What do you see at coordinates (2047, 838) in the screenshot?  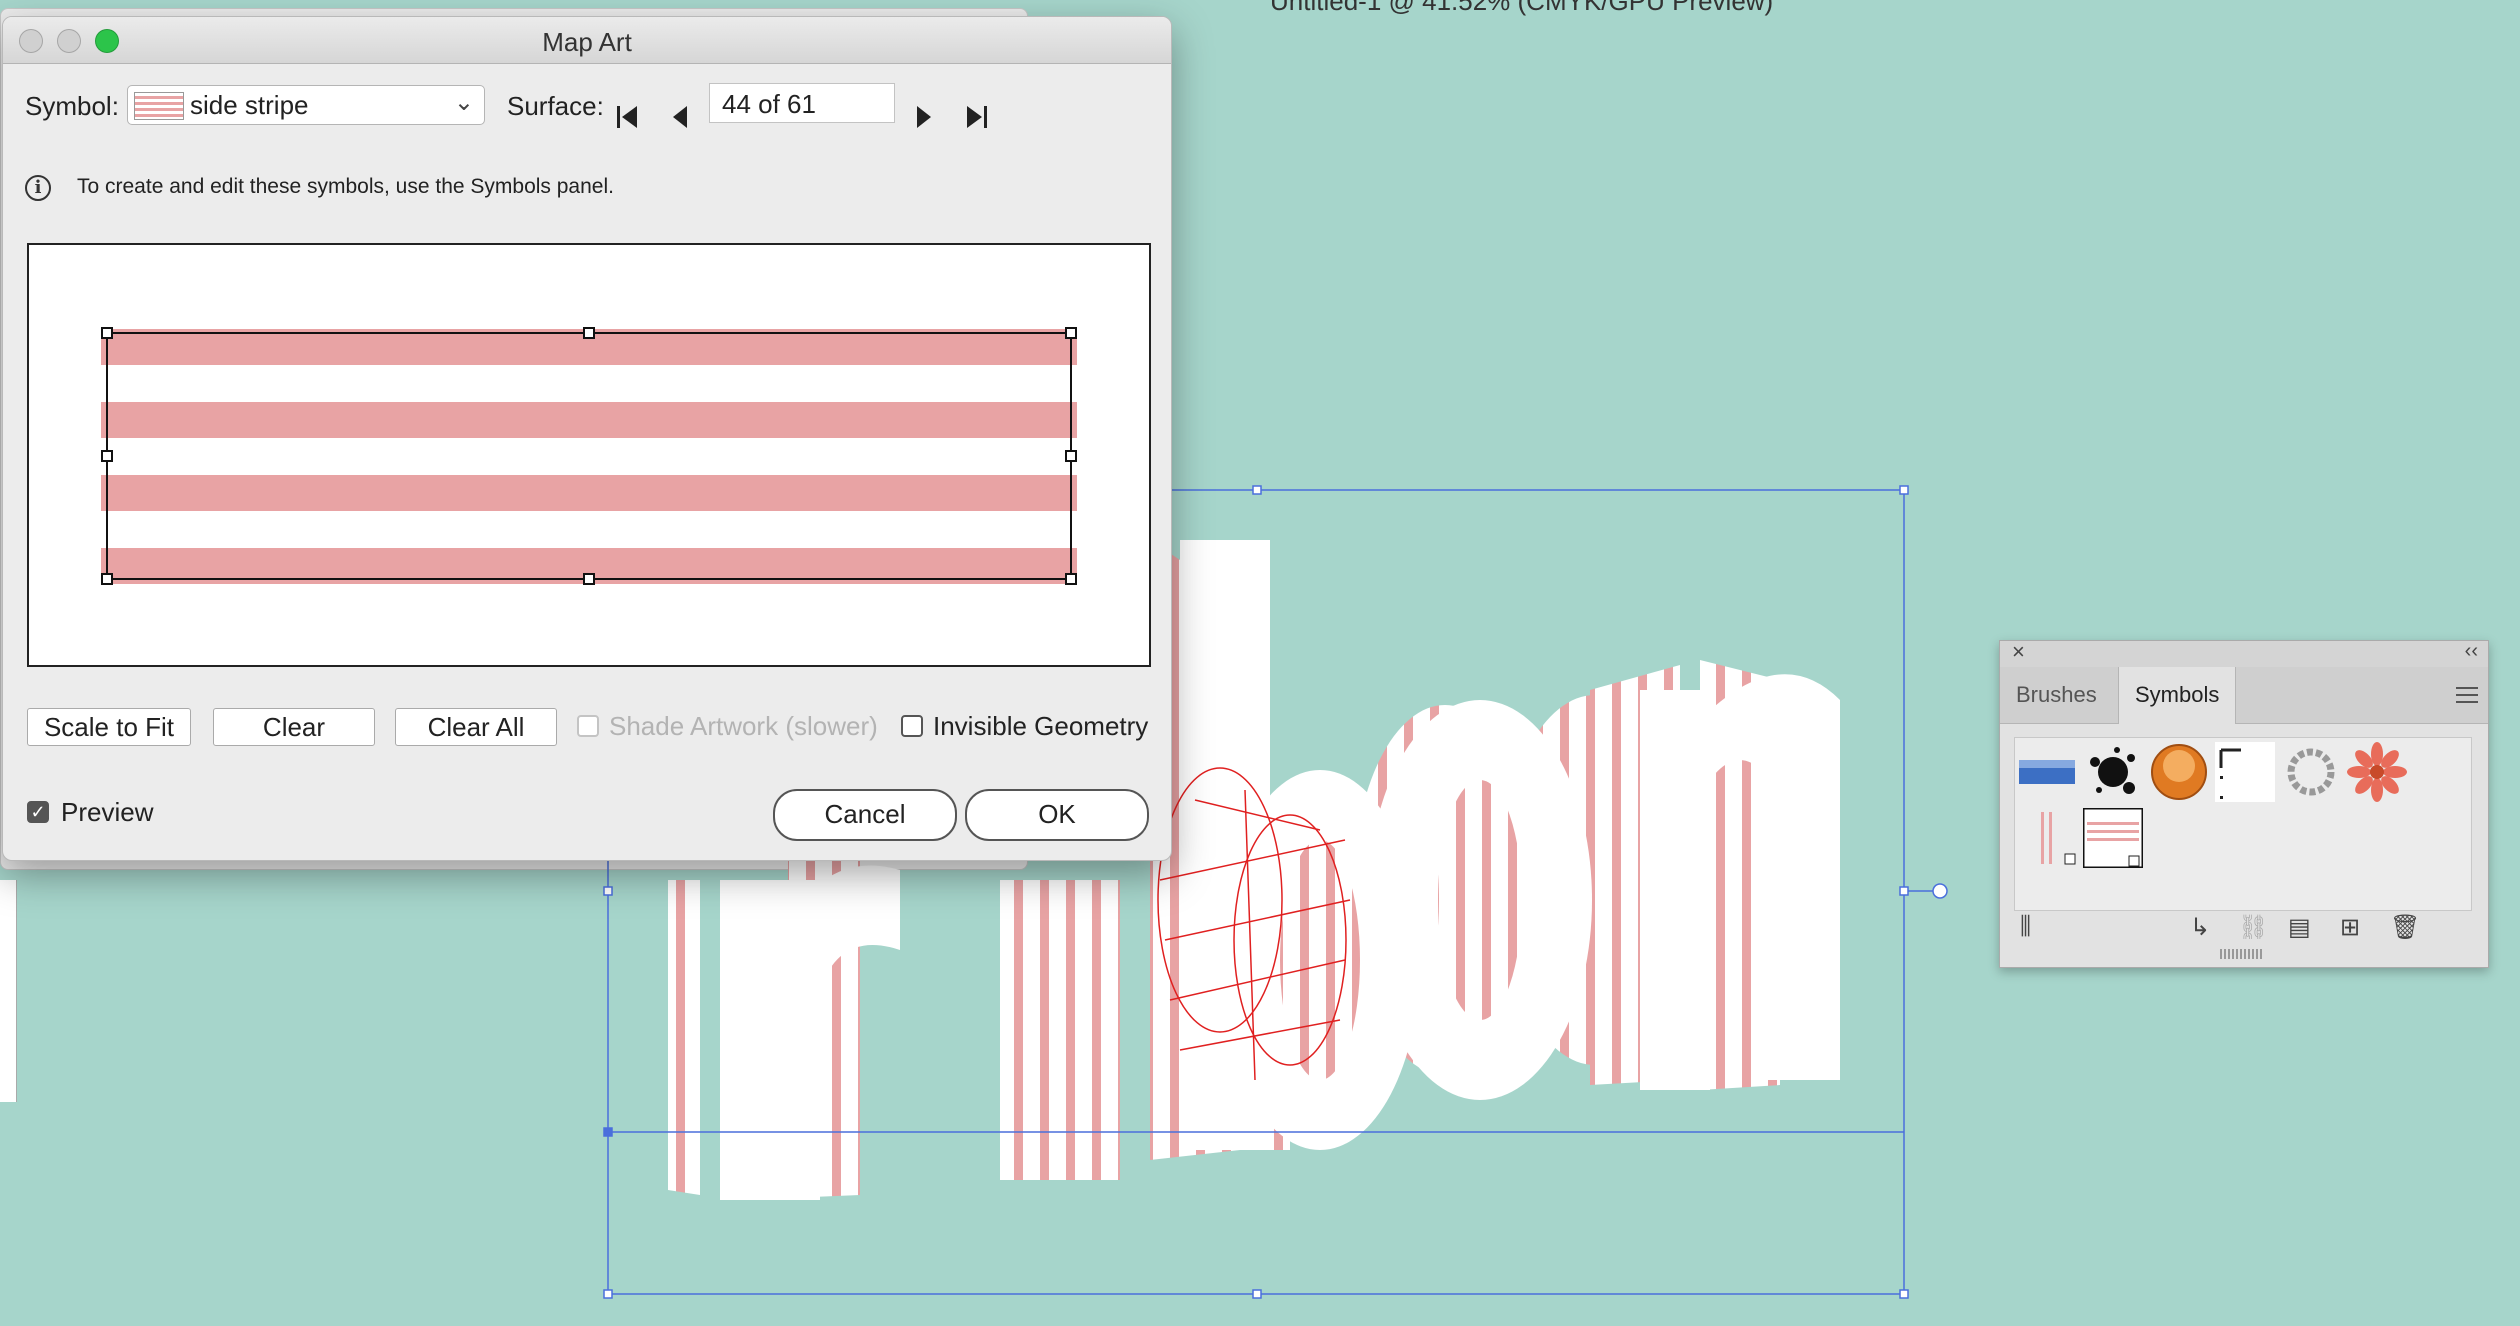 I see `vertical-stripe-icon` at bounding box center [2047, 838].